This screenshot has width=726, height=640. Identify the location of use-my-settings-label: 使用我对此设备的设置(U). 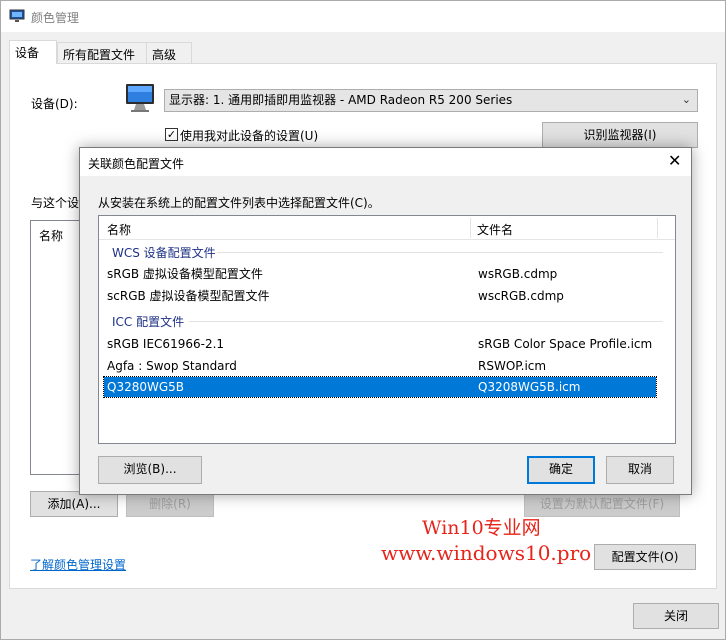
(249, 136).